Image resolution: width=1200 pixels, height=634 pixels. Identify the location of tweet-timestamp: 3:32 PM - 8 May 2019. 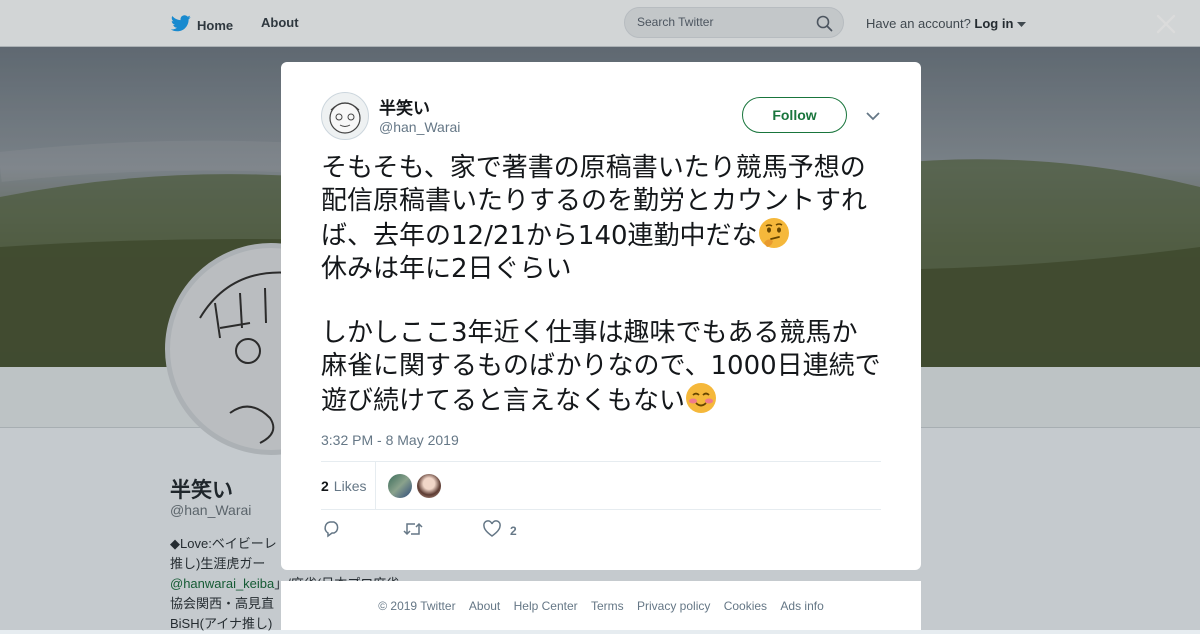
(390, 440).